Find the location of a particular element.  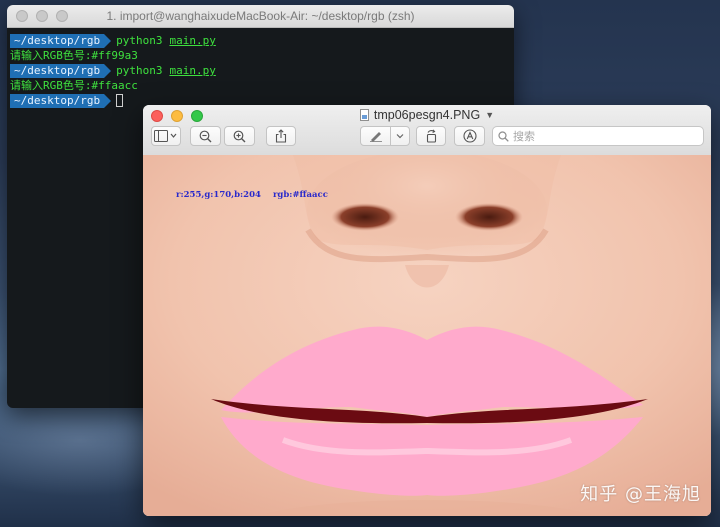

pen-icon is located at coordinates (375, 137).